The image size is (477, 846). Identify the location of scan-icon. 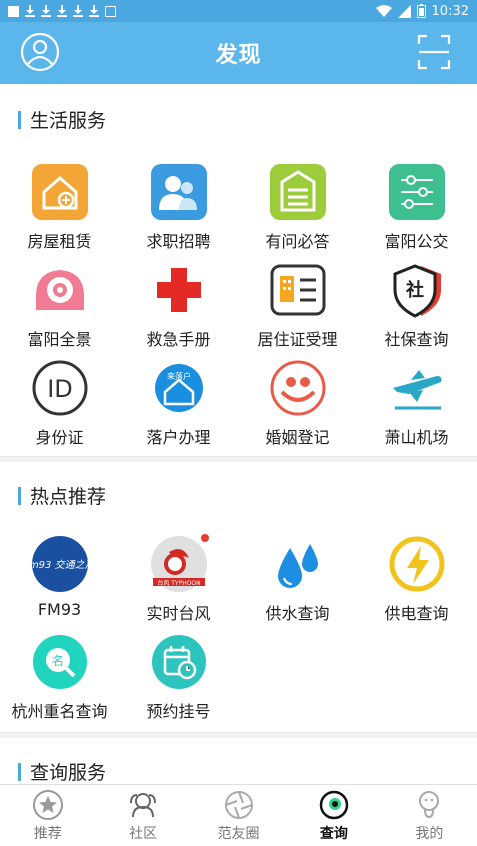
(434, 52).